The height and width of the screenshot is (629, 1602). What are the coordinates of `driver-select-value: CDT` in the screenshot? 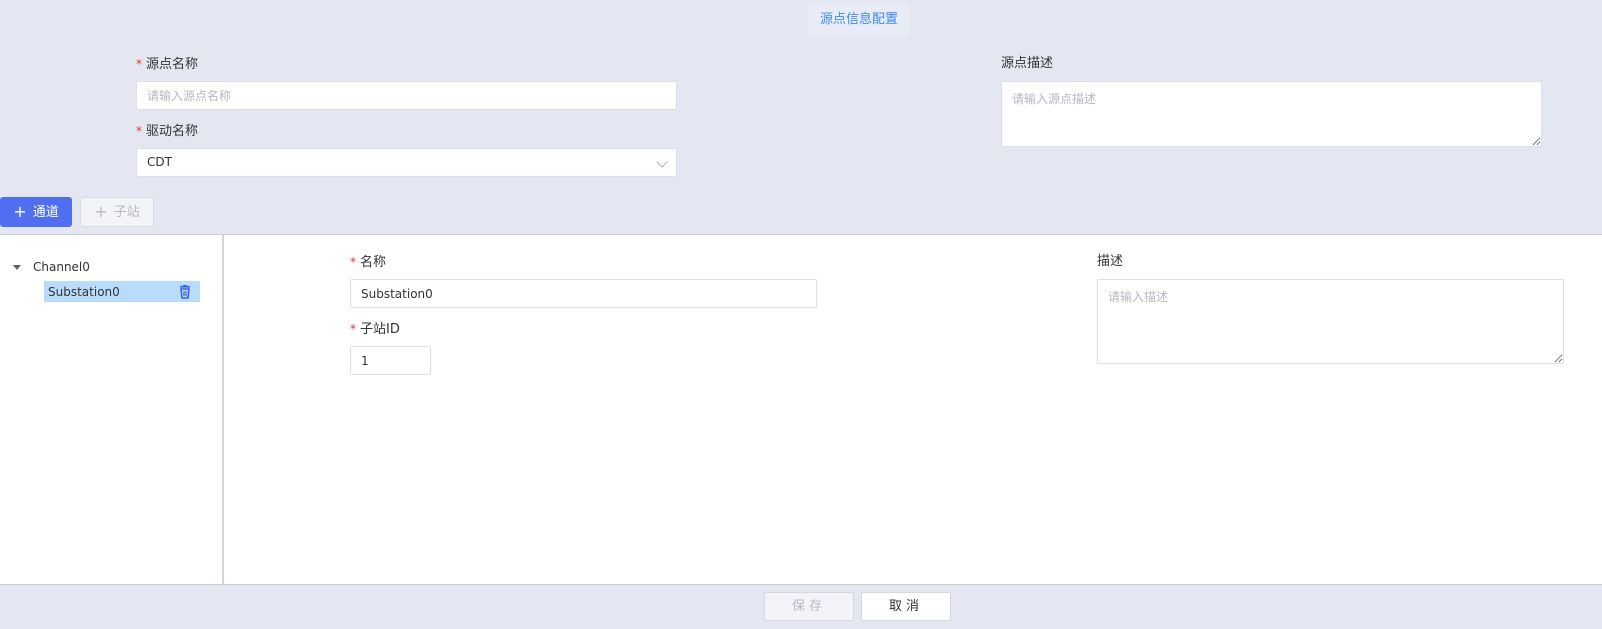 It's located at (159, 162).